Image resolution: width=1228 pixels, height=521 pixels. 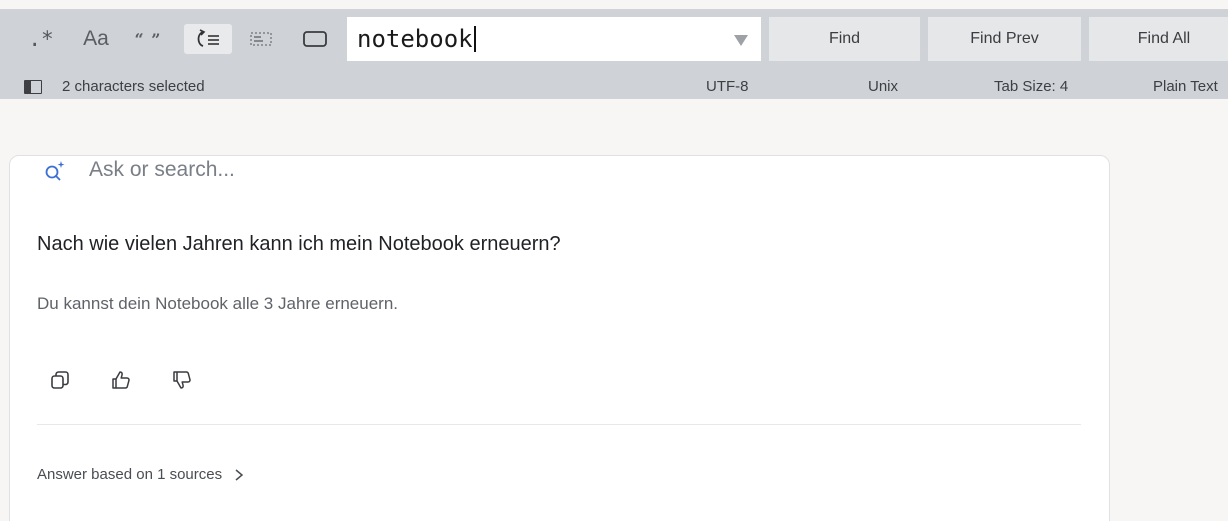 I want to click on highlight-matches-toggle, so click(x=315, y=39).